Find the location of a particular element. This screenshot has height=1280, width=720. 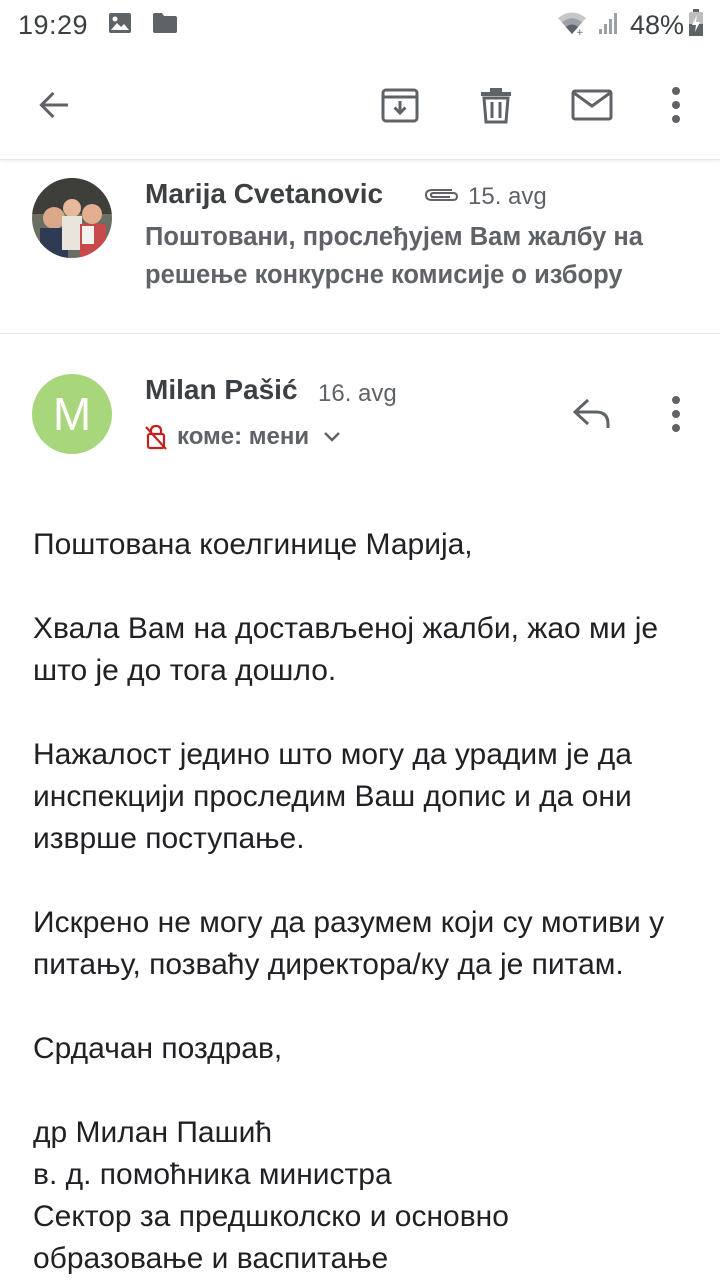

email-toolbar is located at coordinates (360, 105).